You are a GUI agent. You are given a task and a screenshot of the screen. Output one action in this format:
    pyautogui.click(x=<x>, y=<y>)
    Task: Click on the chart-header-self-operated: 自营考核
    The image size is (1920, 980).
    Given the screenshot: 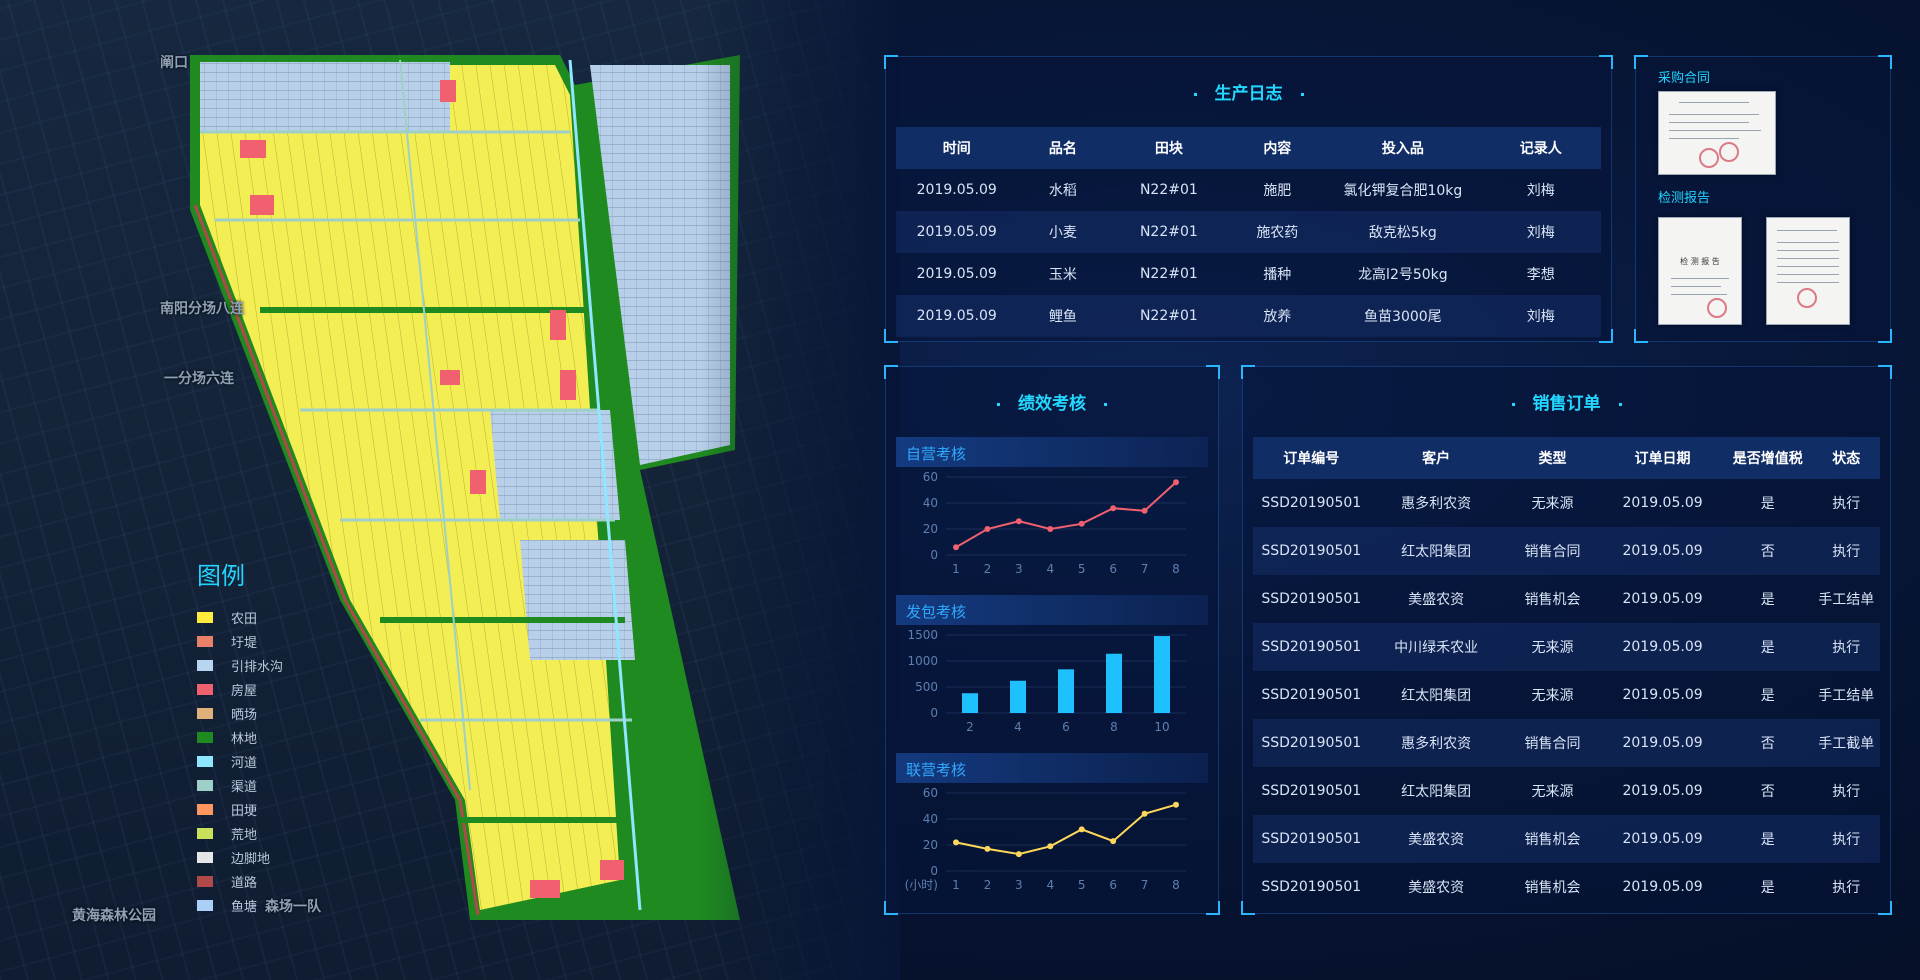 What is the action you would take?
    pyautogui.click(x=1052, y=452)
    